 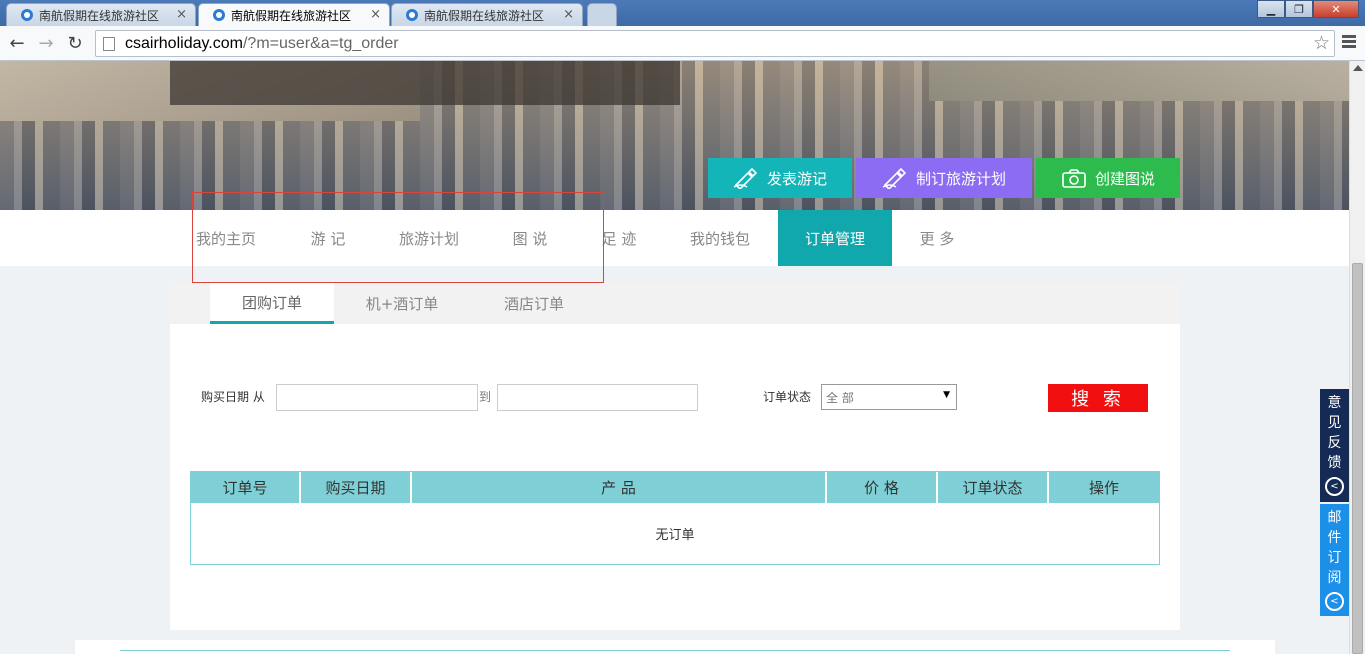 What do you see at coordinates (946, 395) in the screenshot?
I see `dropdown-arrow-icon: ▼` at bounding box center [946, 395].